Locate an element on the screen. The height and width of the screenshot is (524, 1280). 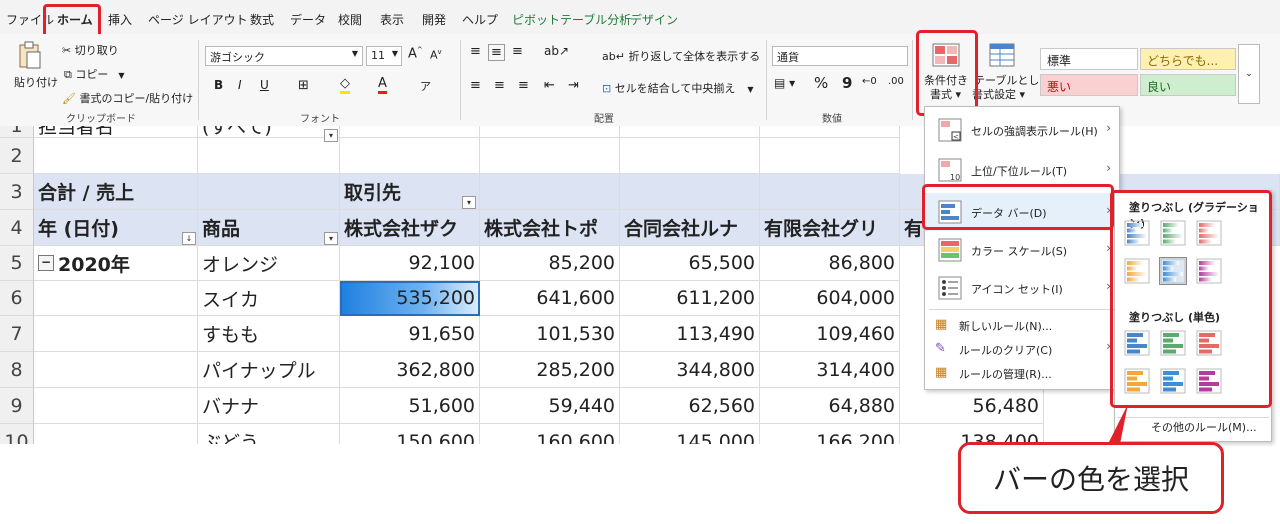
align-left-icon: ≡ is located at coordinates (475, 85).